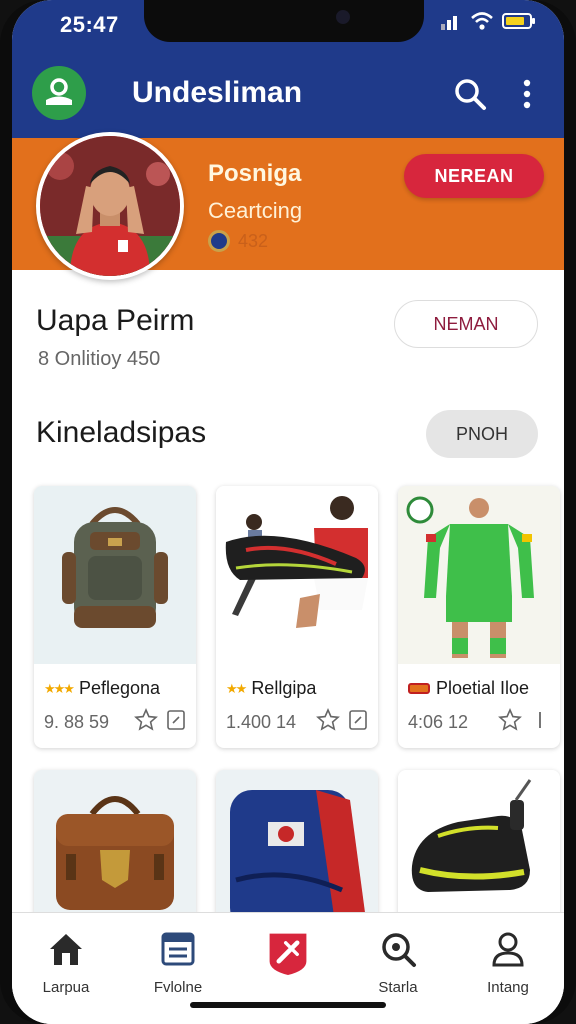 This screenshot has height=1024, width=576. What do you see at coordinates (89, 24) in the screenshot?
I see `status-time: 25:47` at bounding box center [89, 24].